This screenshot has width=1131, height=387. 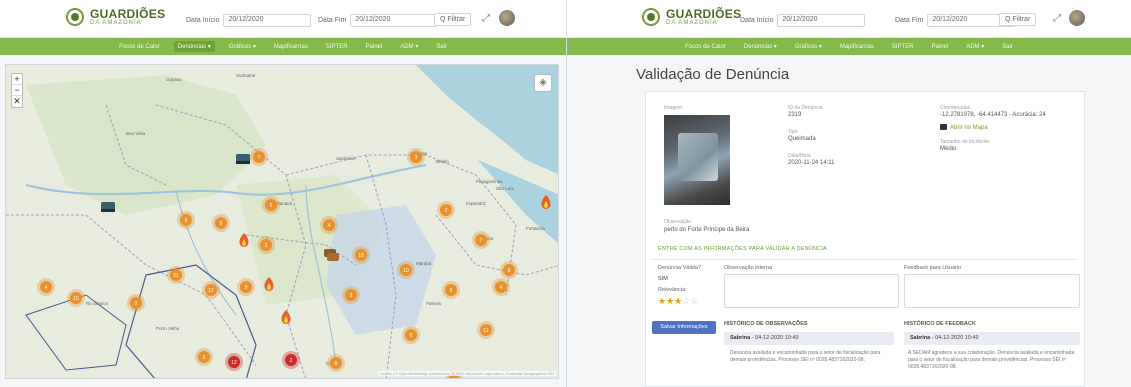 I want to click on obs-history-entry-header: Sabrina - 04-12-2020 10:49, so click(x=809, y=338).